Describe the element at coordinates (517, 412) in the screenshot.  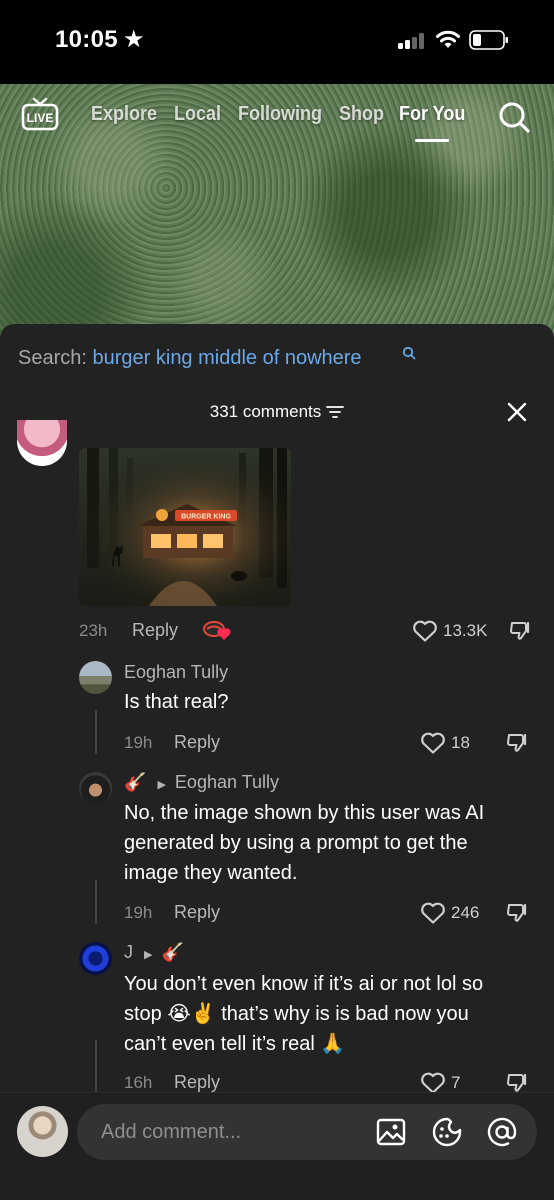
I see `close-icon` at that location.